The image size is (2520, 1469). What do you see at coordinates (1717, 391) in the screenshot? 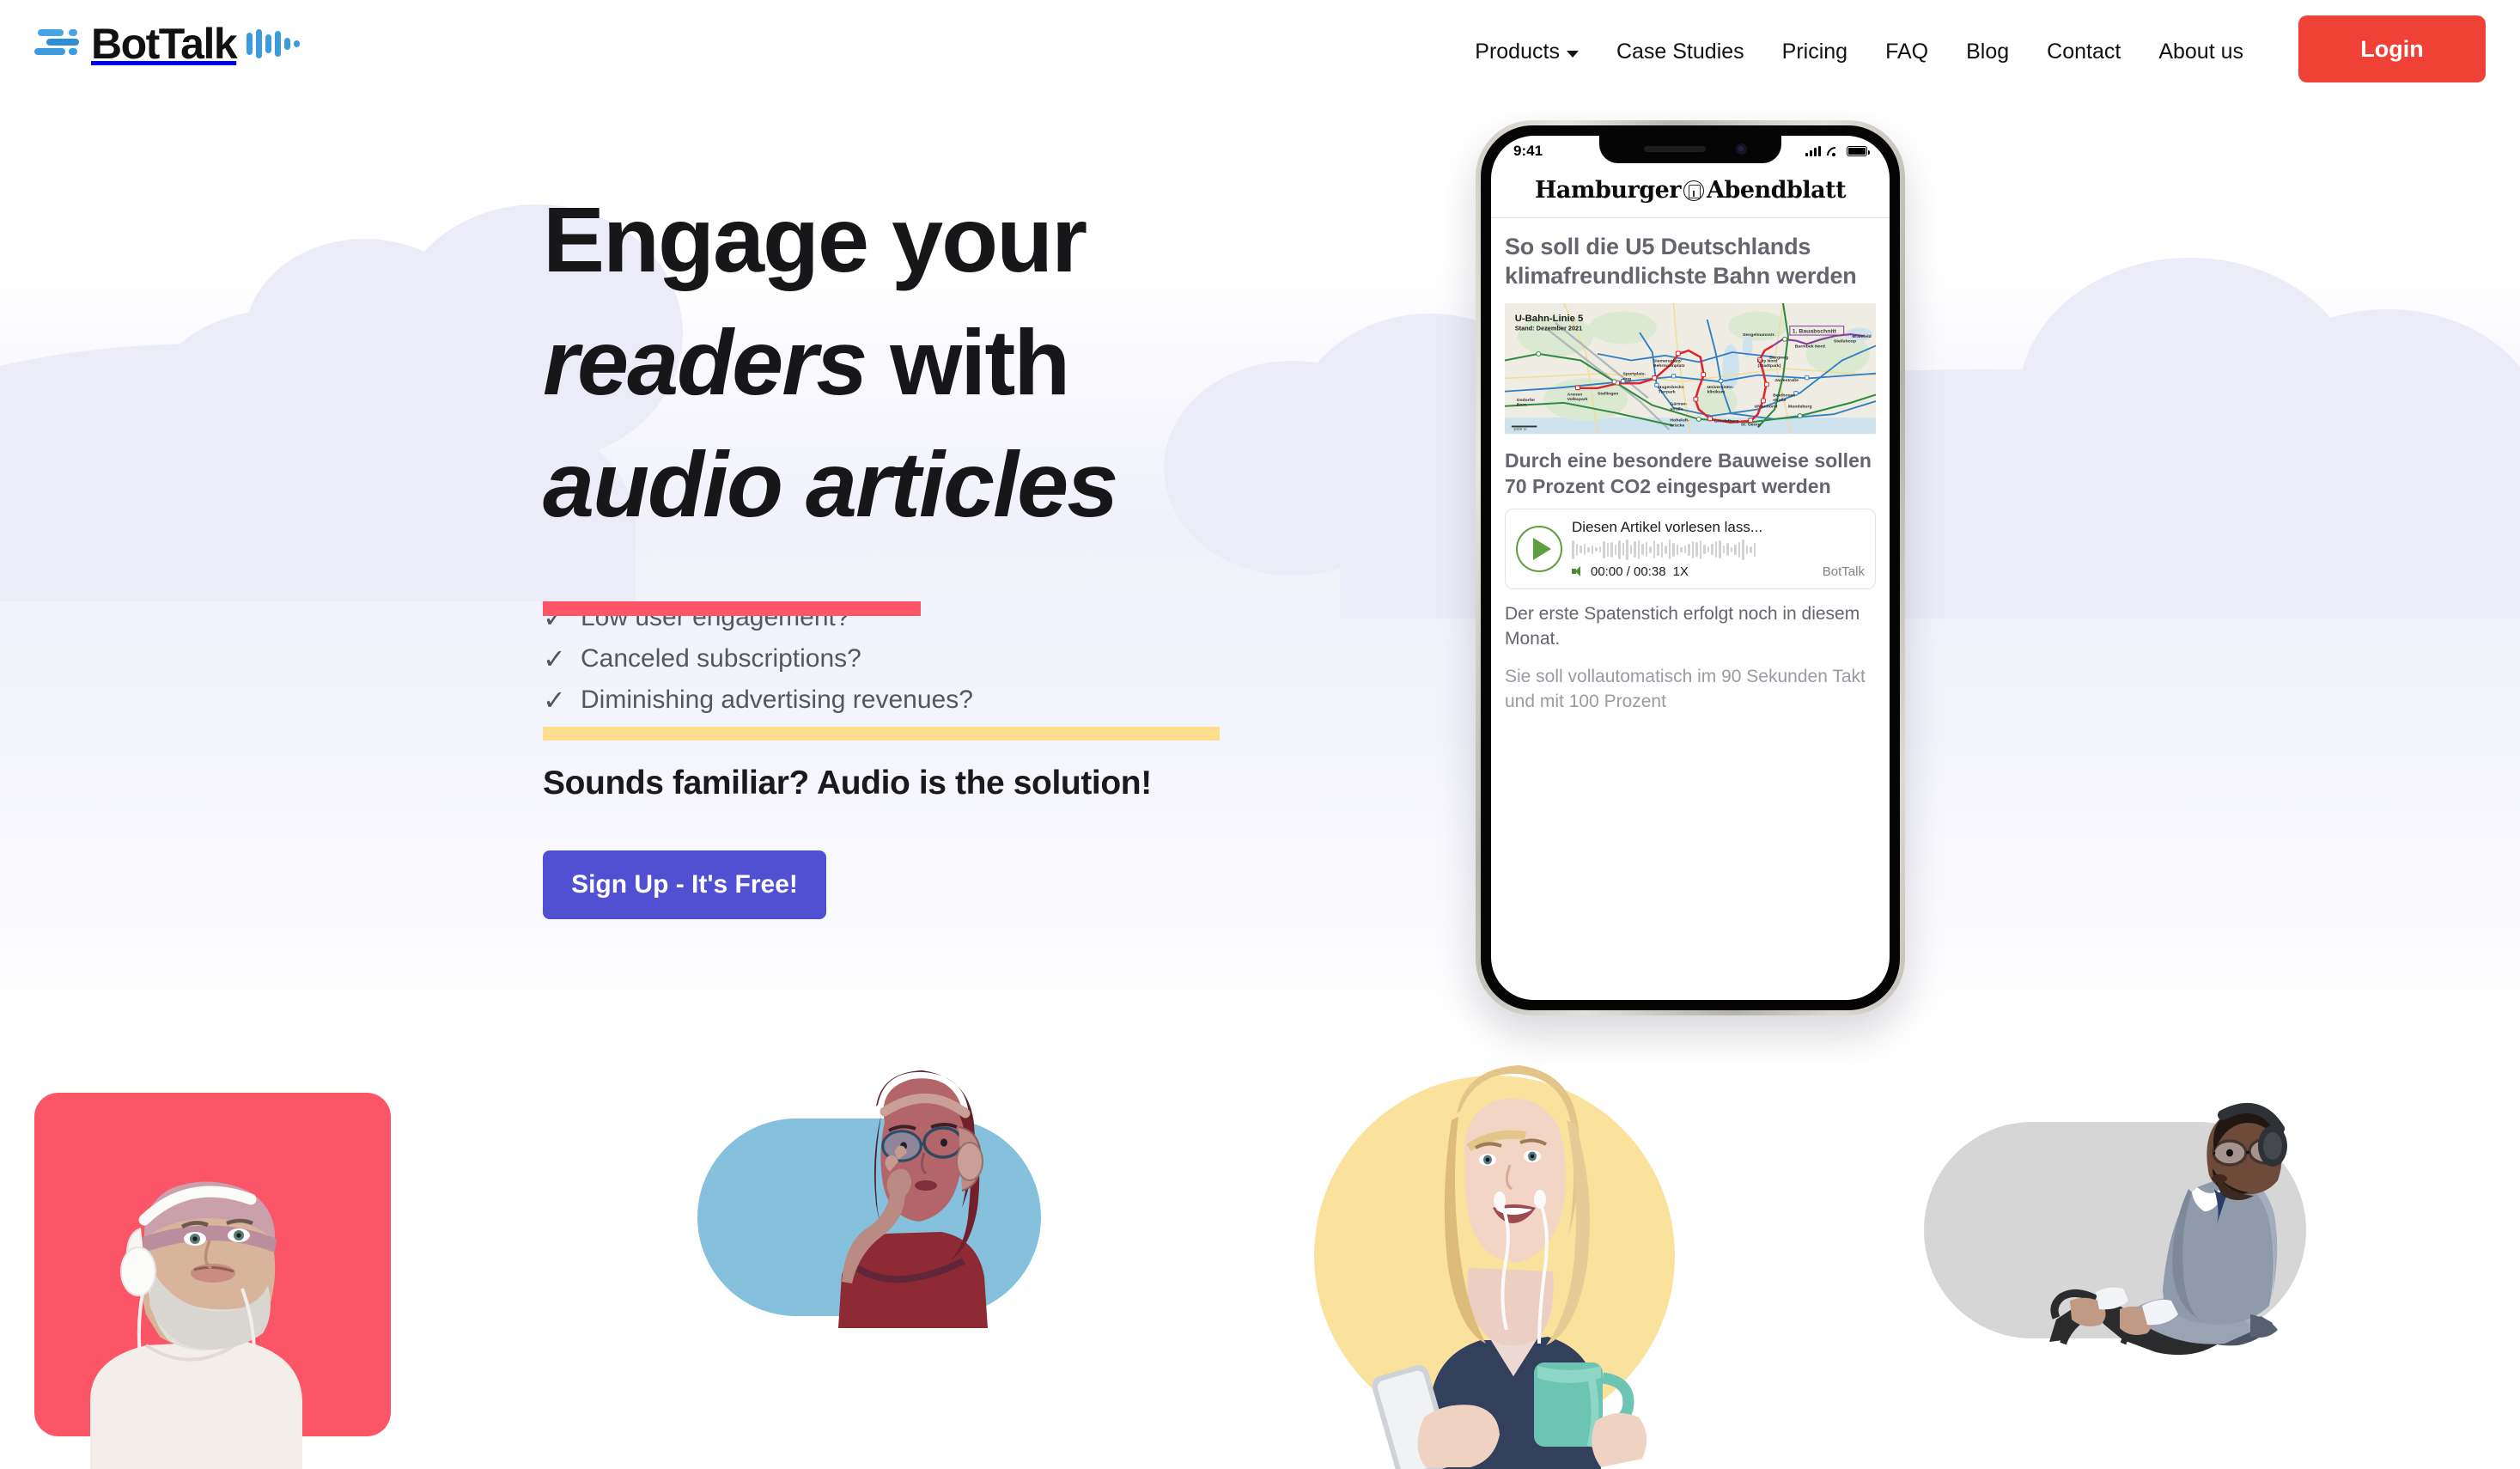
I see `svg-text: klinikum` at bounding box center [1717, 391].